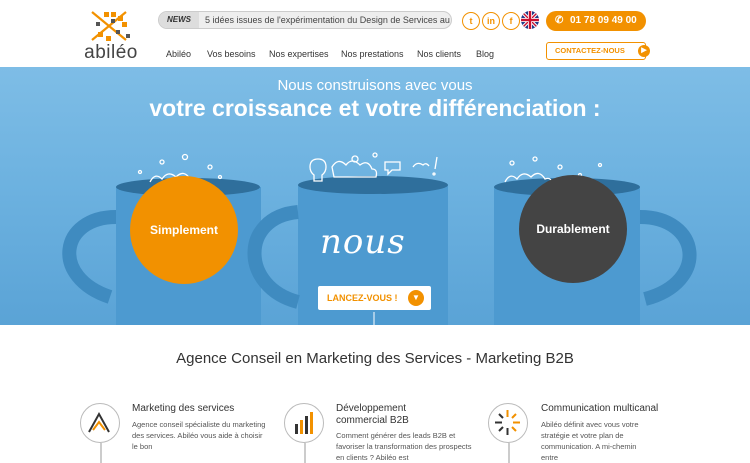 Image resolution: width=750 pixels, height=463 pixels. I want to click on nav-item-clients: Nos clients, so click(439, 54).